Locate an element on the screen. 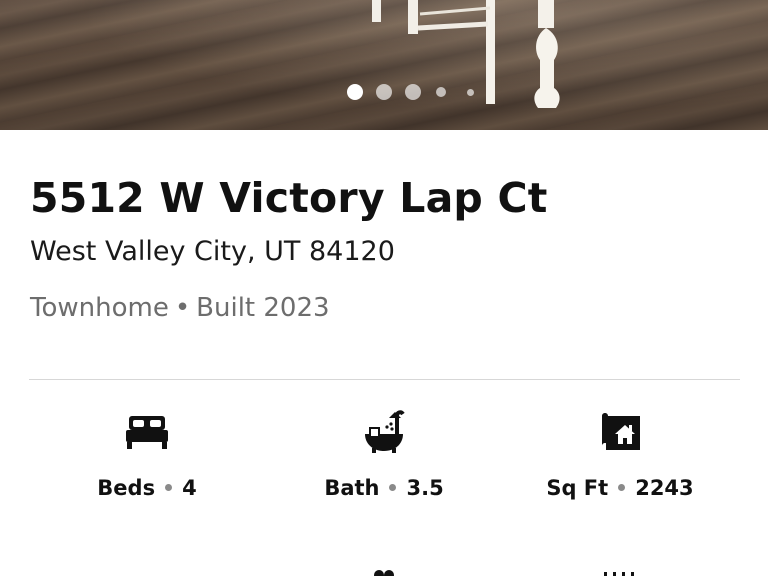 This screenshot has width=768, height=576. stat-beds: Beds 4 is located at coordinates (147, 454).